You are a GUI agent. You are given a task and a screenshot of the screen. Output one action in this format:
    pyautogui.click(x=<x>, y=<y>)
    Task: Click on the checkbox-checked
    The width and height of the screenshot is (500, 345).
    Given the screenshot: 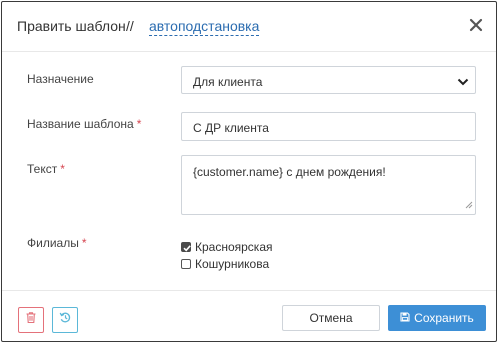 What is the action you would take?
    pyautogui.click(x=186, y=246)
    